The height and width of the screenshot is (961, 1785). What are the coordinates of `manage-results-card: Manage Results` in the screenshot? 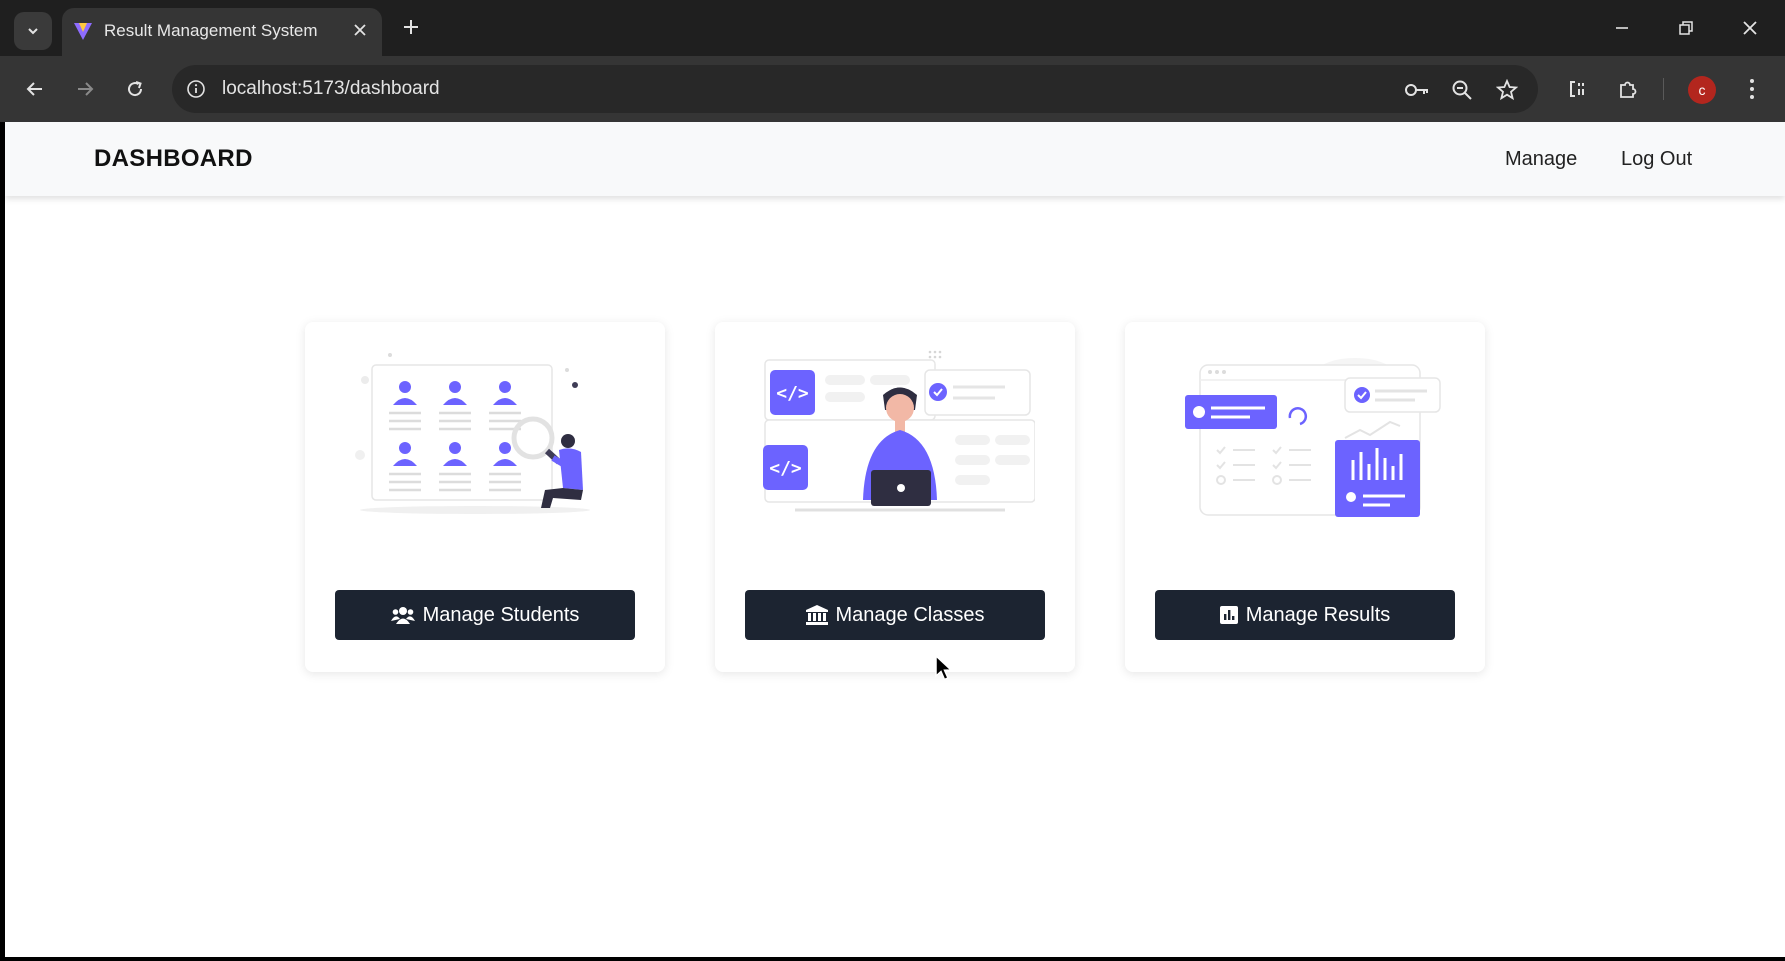 It's located at (1305, 497).